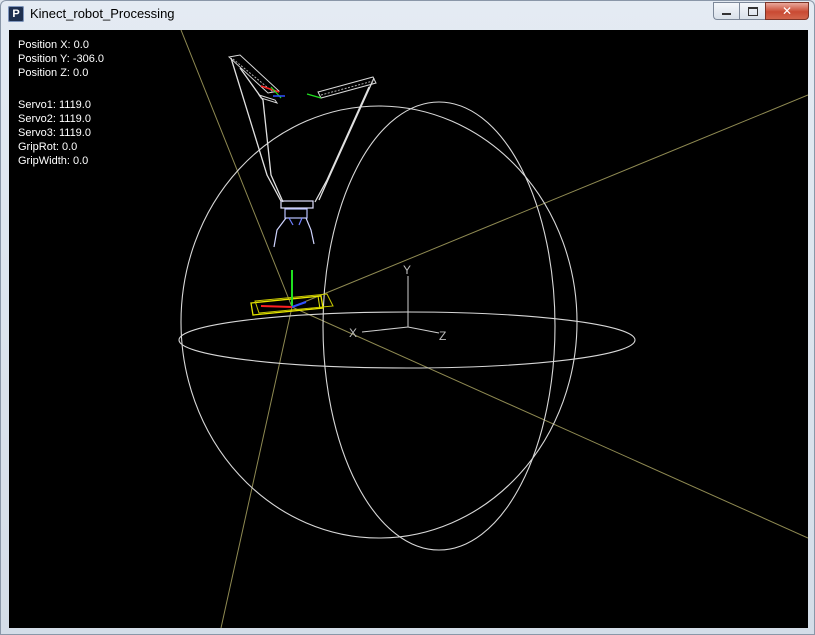  What do you see at coordinates (423, 330) in the screenshot?
I see `z-axis-line` at bounding box center [423, 330].